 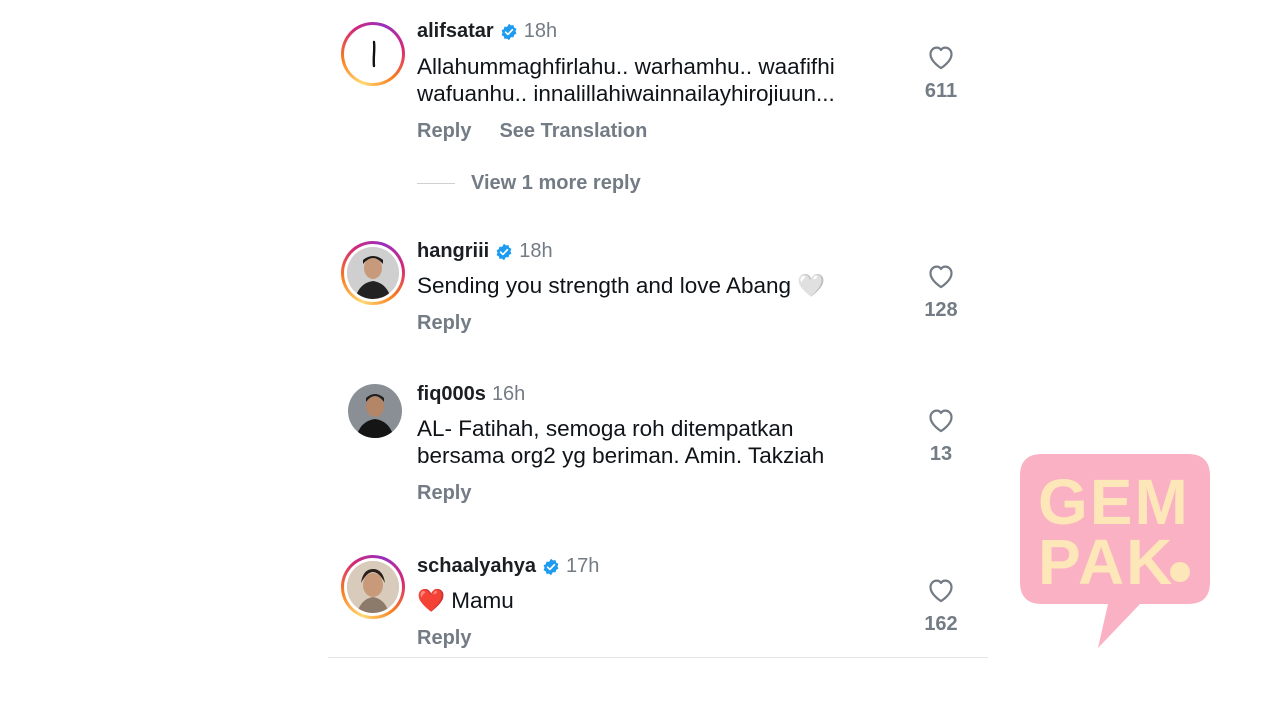 I want to click on comment-header: fiq000s 16h, so click(x=471, y=394).